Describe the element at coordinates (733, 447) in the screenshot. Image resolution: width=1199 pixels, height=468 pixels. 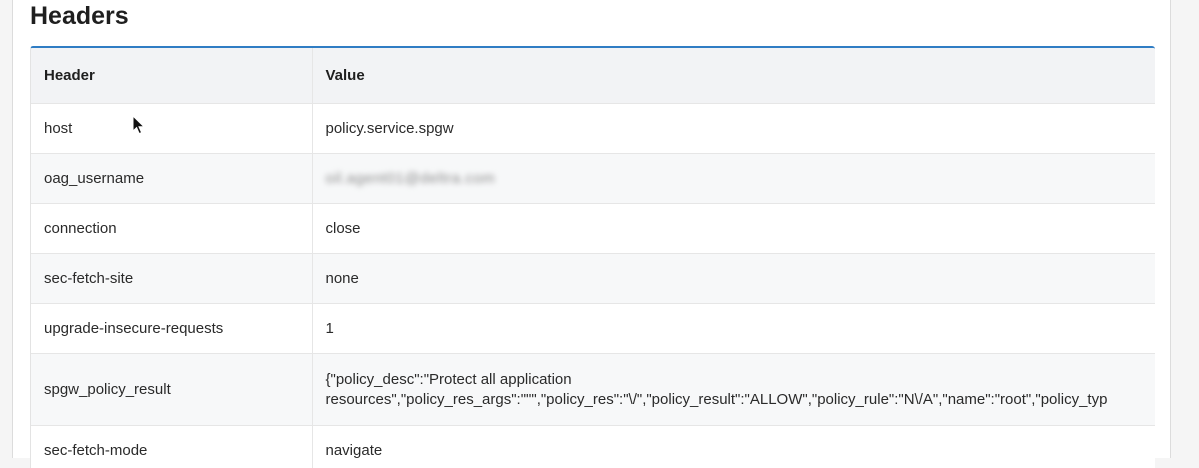
I see `header-value-cell: navigate` at that location.